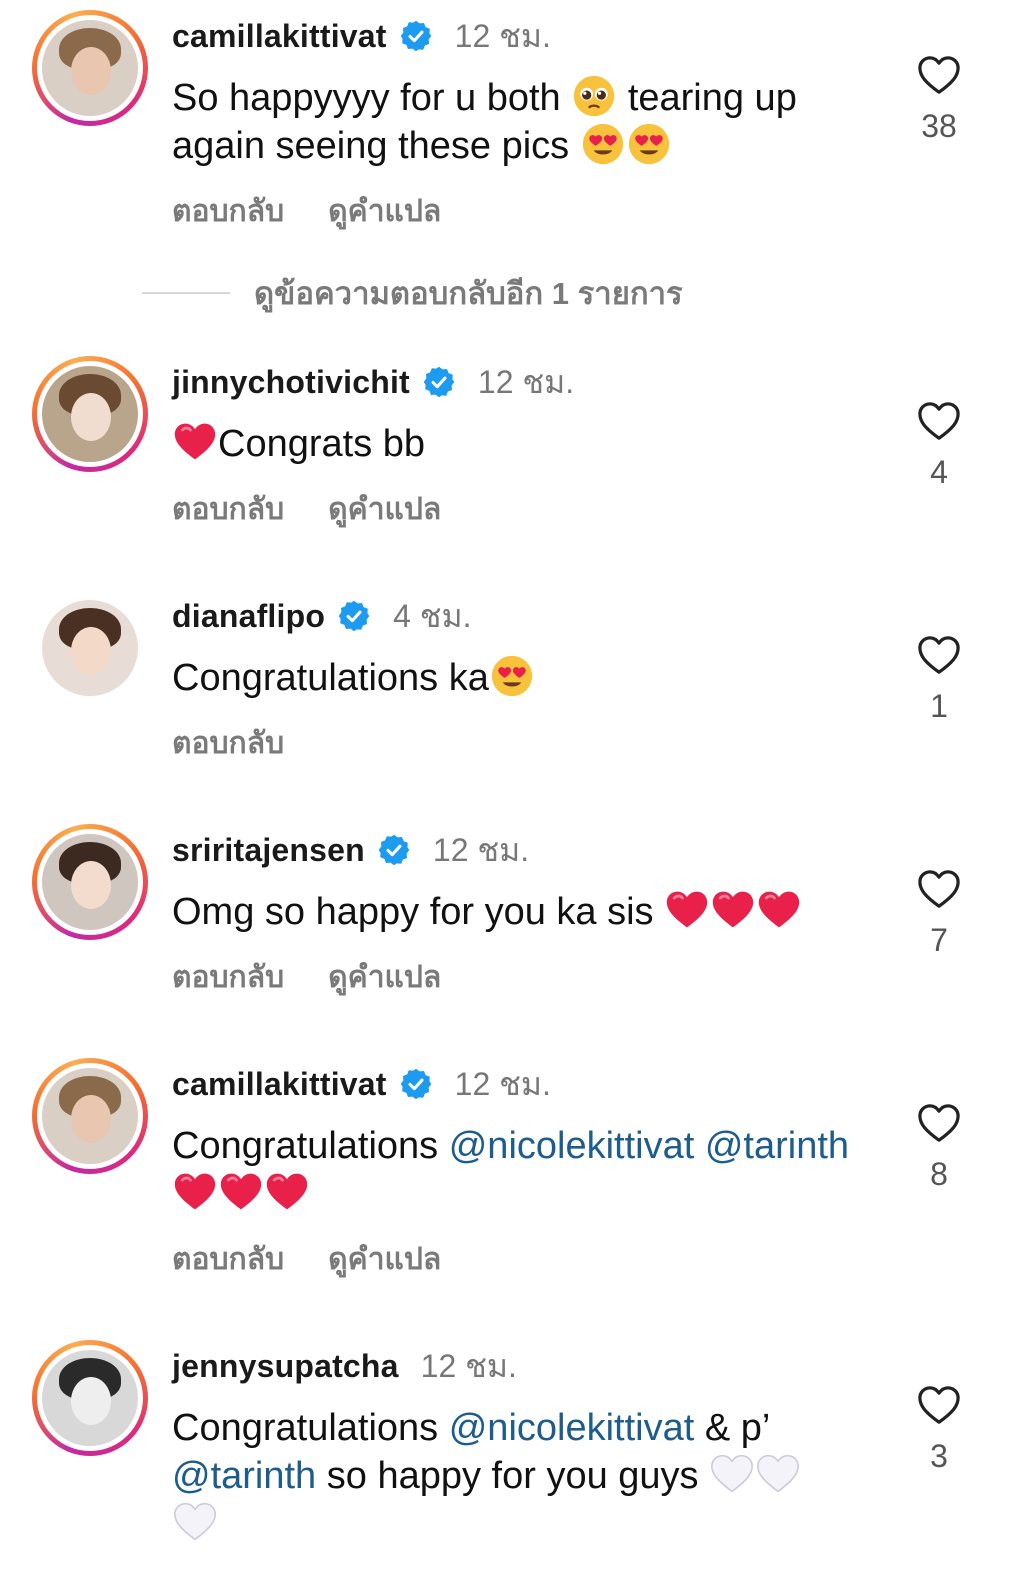 The width and height of the screenshot is (1027, 1592). I want to click on view-replies-label: ดูข้อความตอบกลับอีก 1 รายการ, so click(468, 293).